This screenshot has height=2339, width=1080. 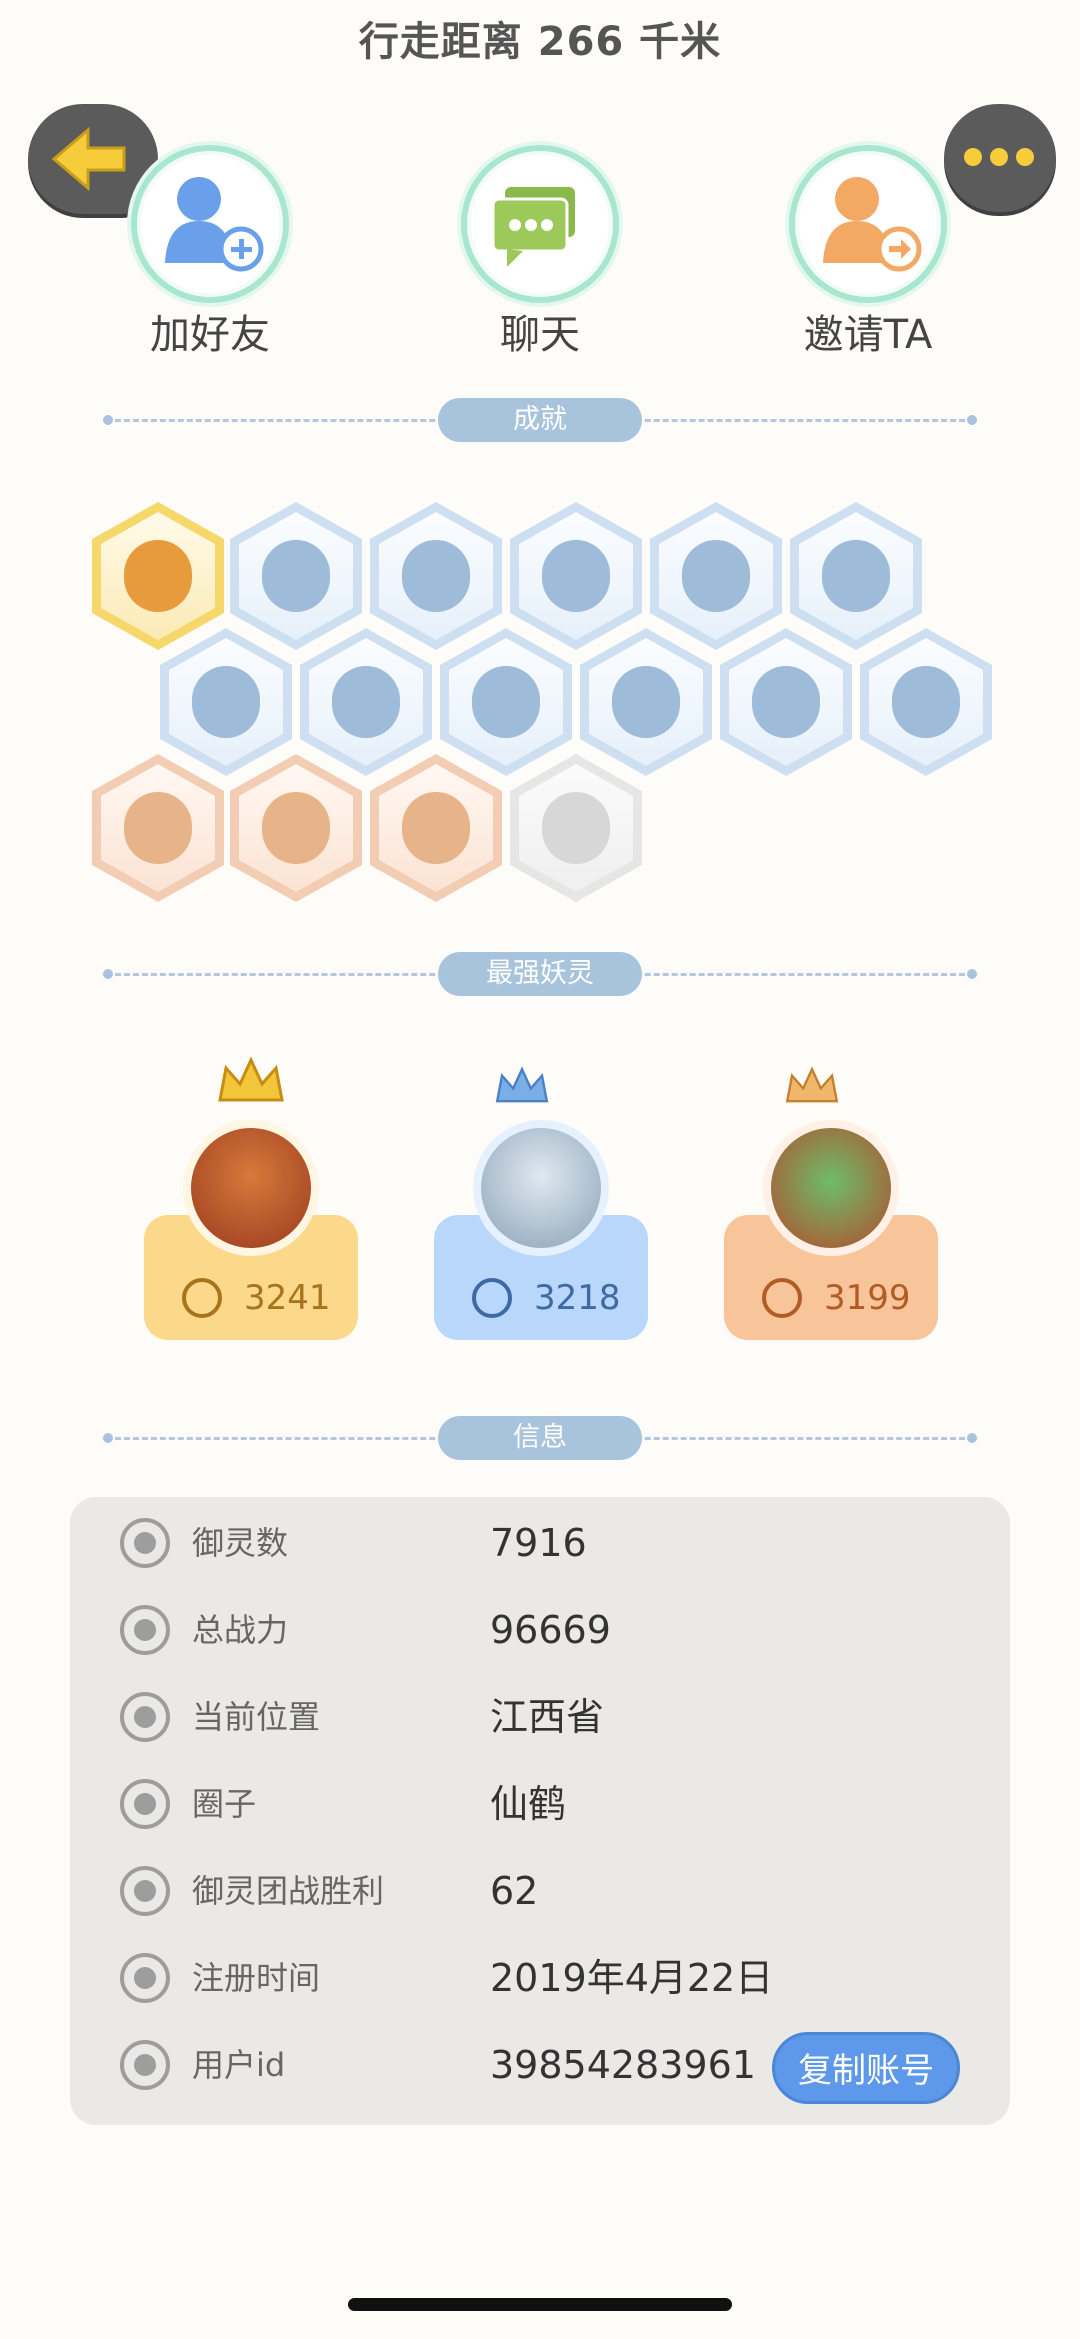 I want to click on info-value: 96669, so click(x=550, y=1630).